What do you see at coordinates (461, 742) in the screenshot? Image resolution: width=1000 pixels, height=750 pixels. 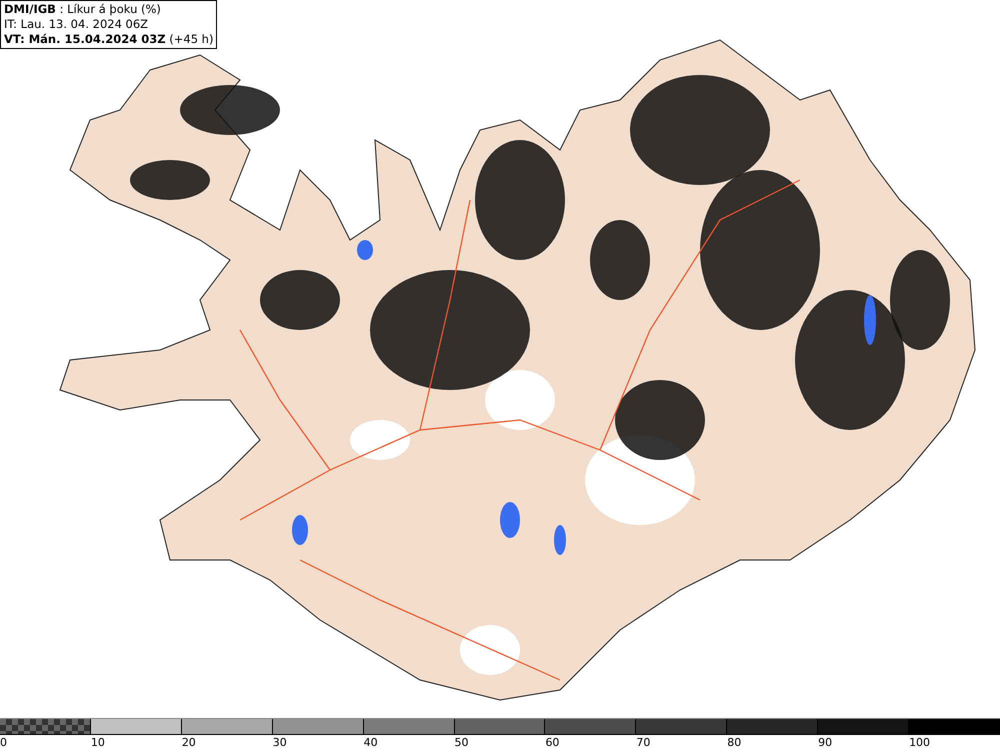 I see `legend-label: 50` at bounding box center [461, 742].